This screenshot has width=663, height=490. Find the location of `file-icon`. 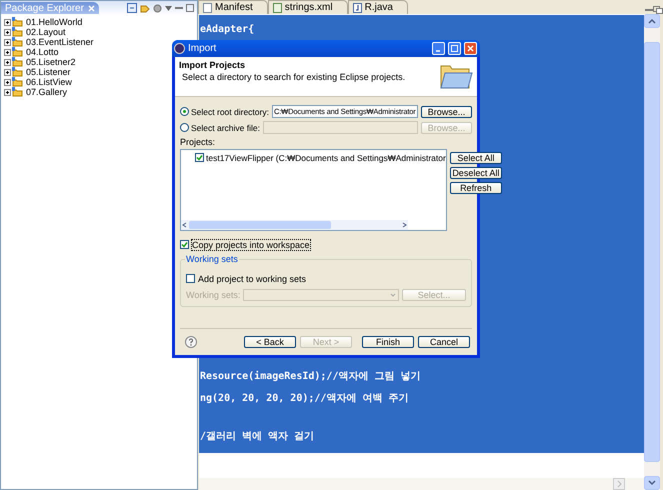

file-icon is located at coordinates (277, 7).